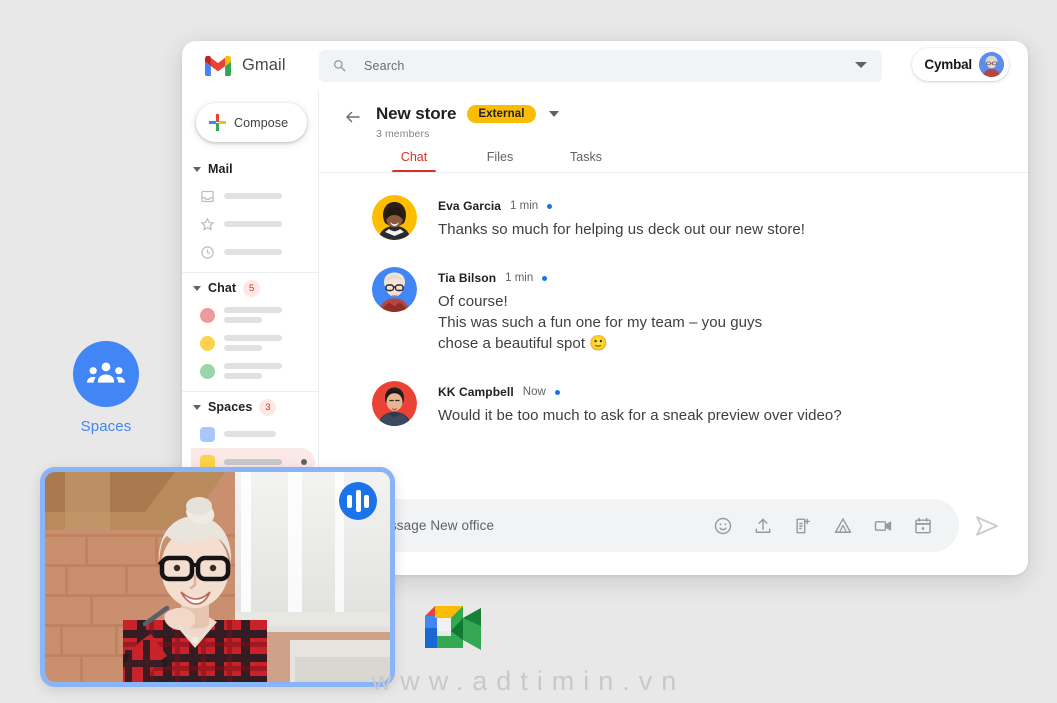  Describe the element at coordinates (470, 206) in the screenshot. I see `message-author: Eva Garcia` at that location.